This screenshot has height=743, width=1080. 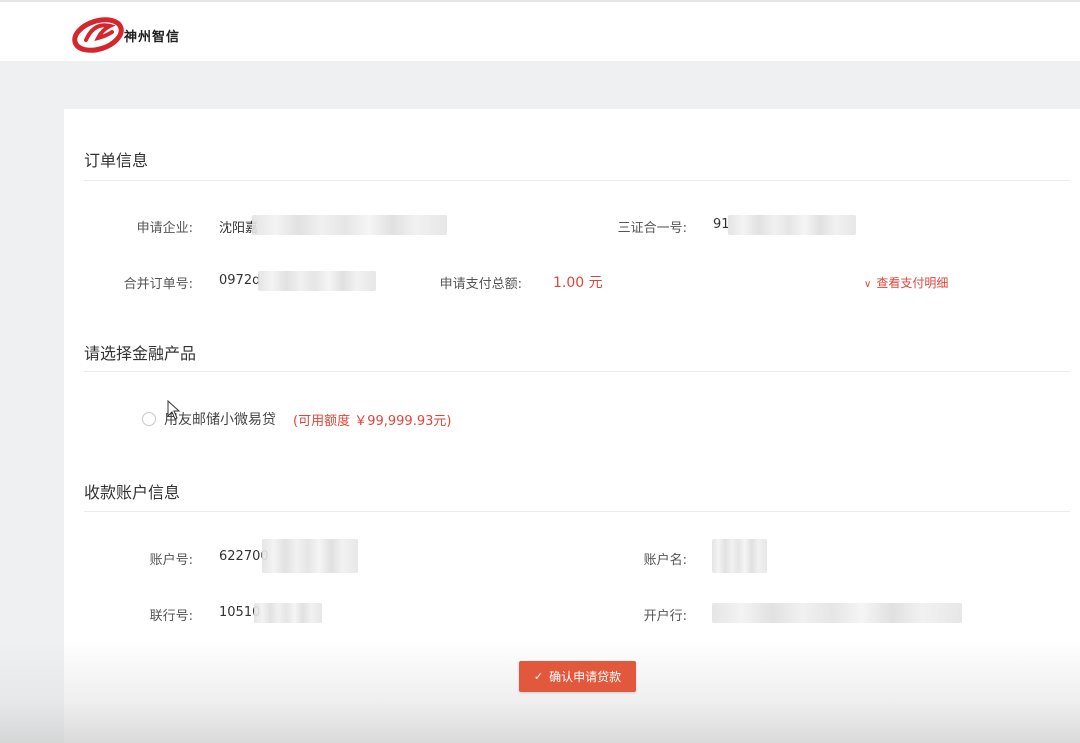 What do you see at coordinates (912, 283) in the screenshot?
I see `view-payment-detail-label: 查看支付明细` at bounding box center [912, 283].